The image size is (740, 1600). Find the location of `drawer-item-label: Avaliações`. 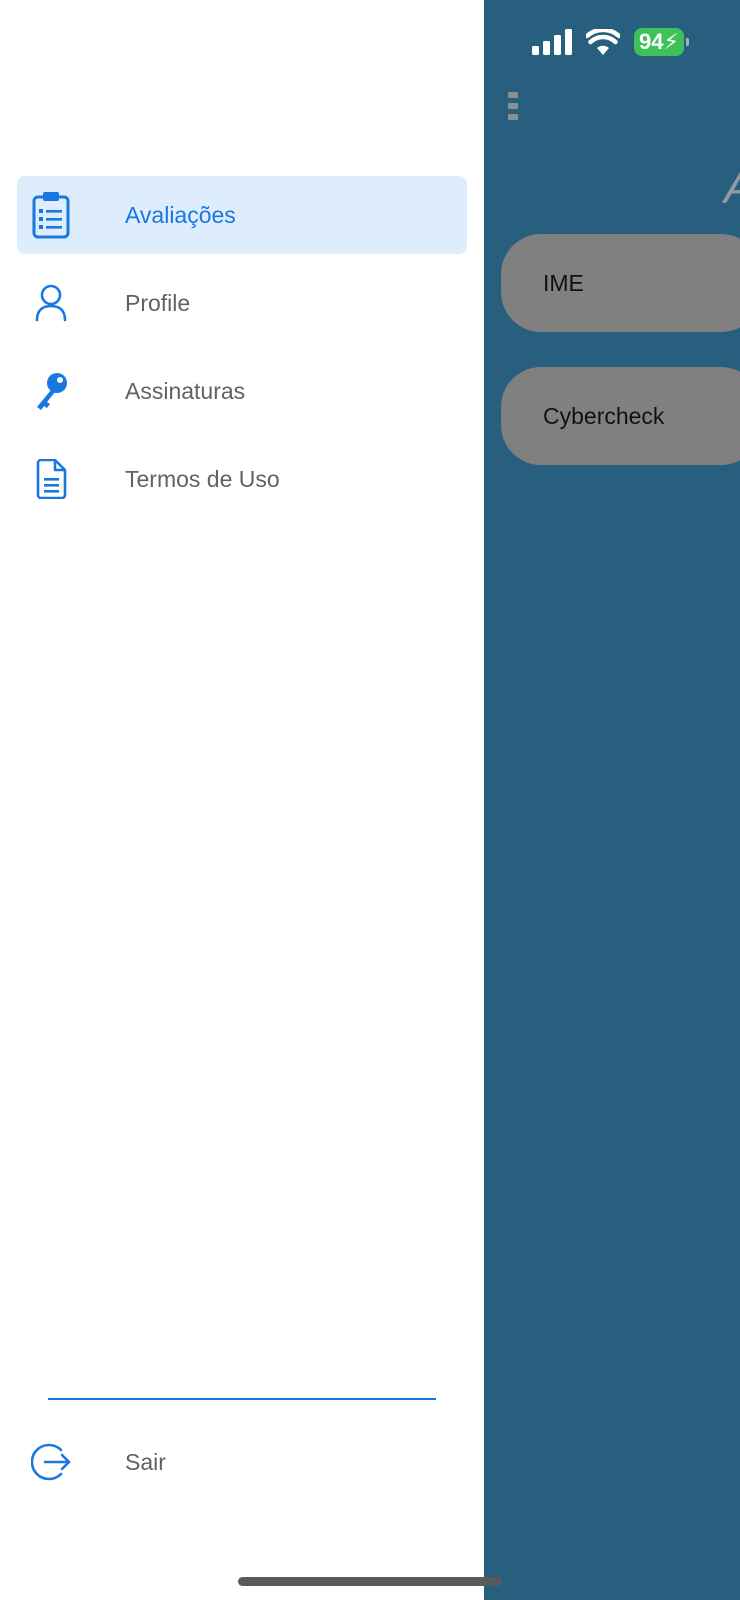

drawer-item-label: Avaliações is located at coordinates (180, 214).